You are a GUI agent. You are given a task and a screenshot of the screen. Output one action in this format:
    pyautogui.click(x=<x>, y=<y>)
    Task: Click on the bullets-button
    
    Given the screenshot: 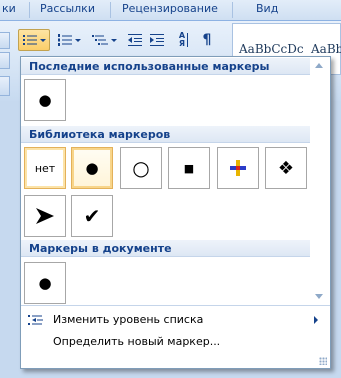 What is the action you would take?
    pyautogui.click(x=34, y=40)
    